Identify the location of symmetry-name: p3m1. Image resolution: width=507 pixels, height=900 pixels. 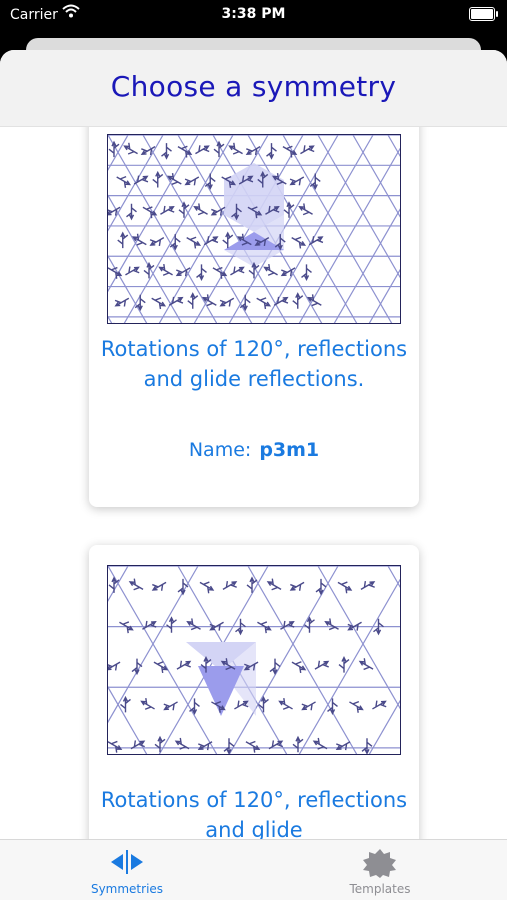
(289, 450).